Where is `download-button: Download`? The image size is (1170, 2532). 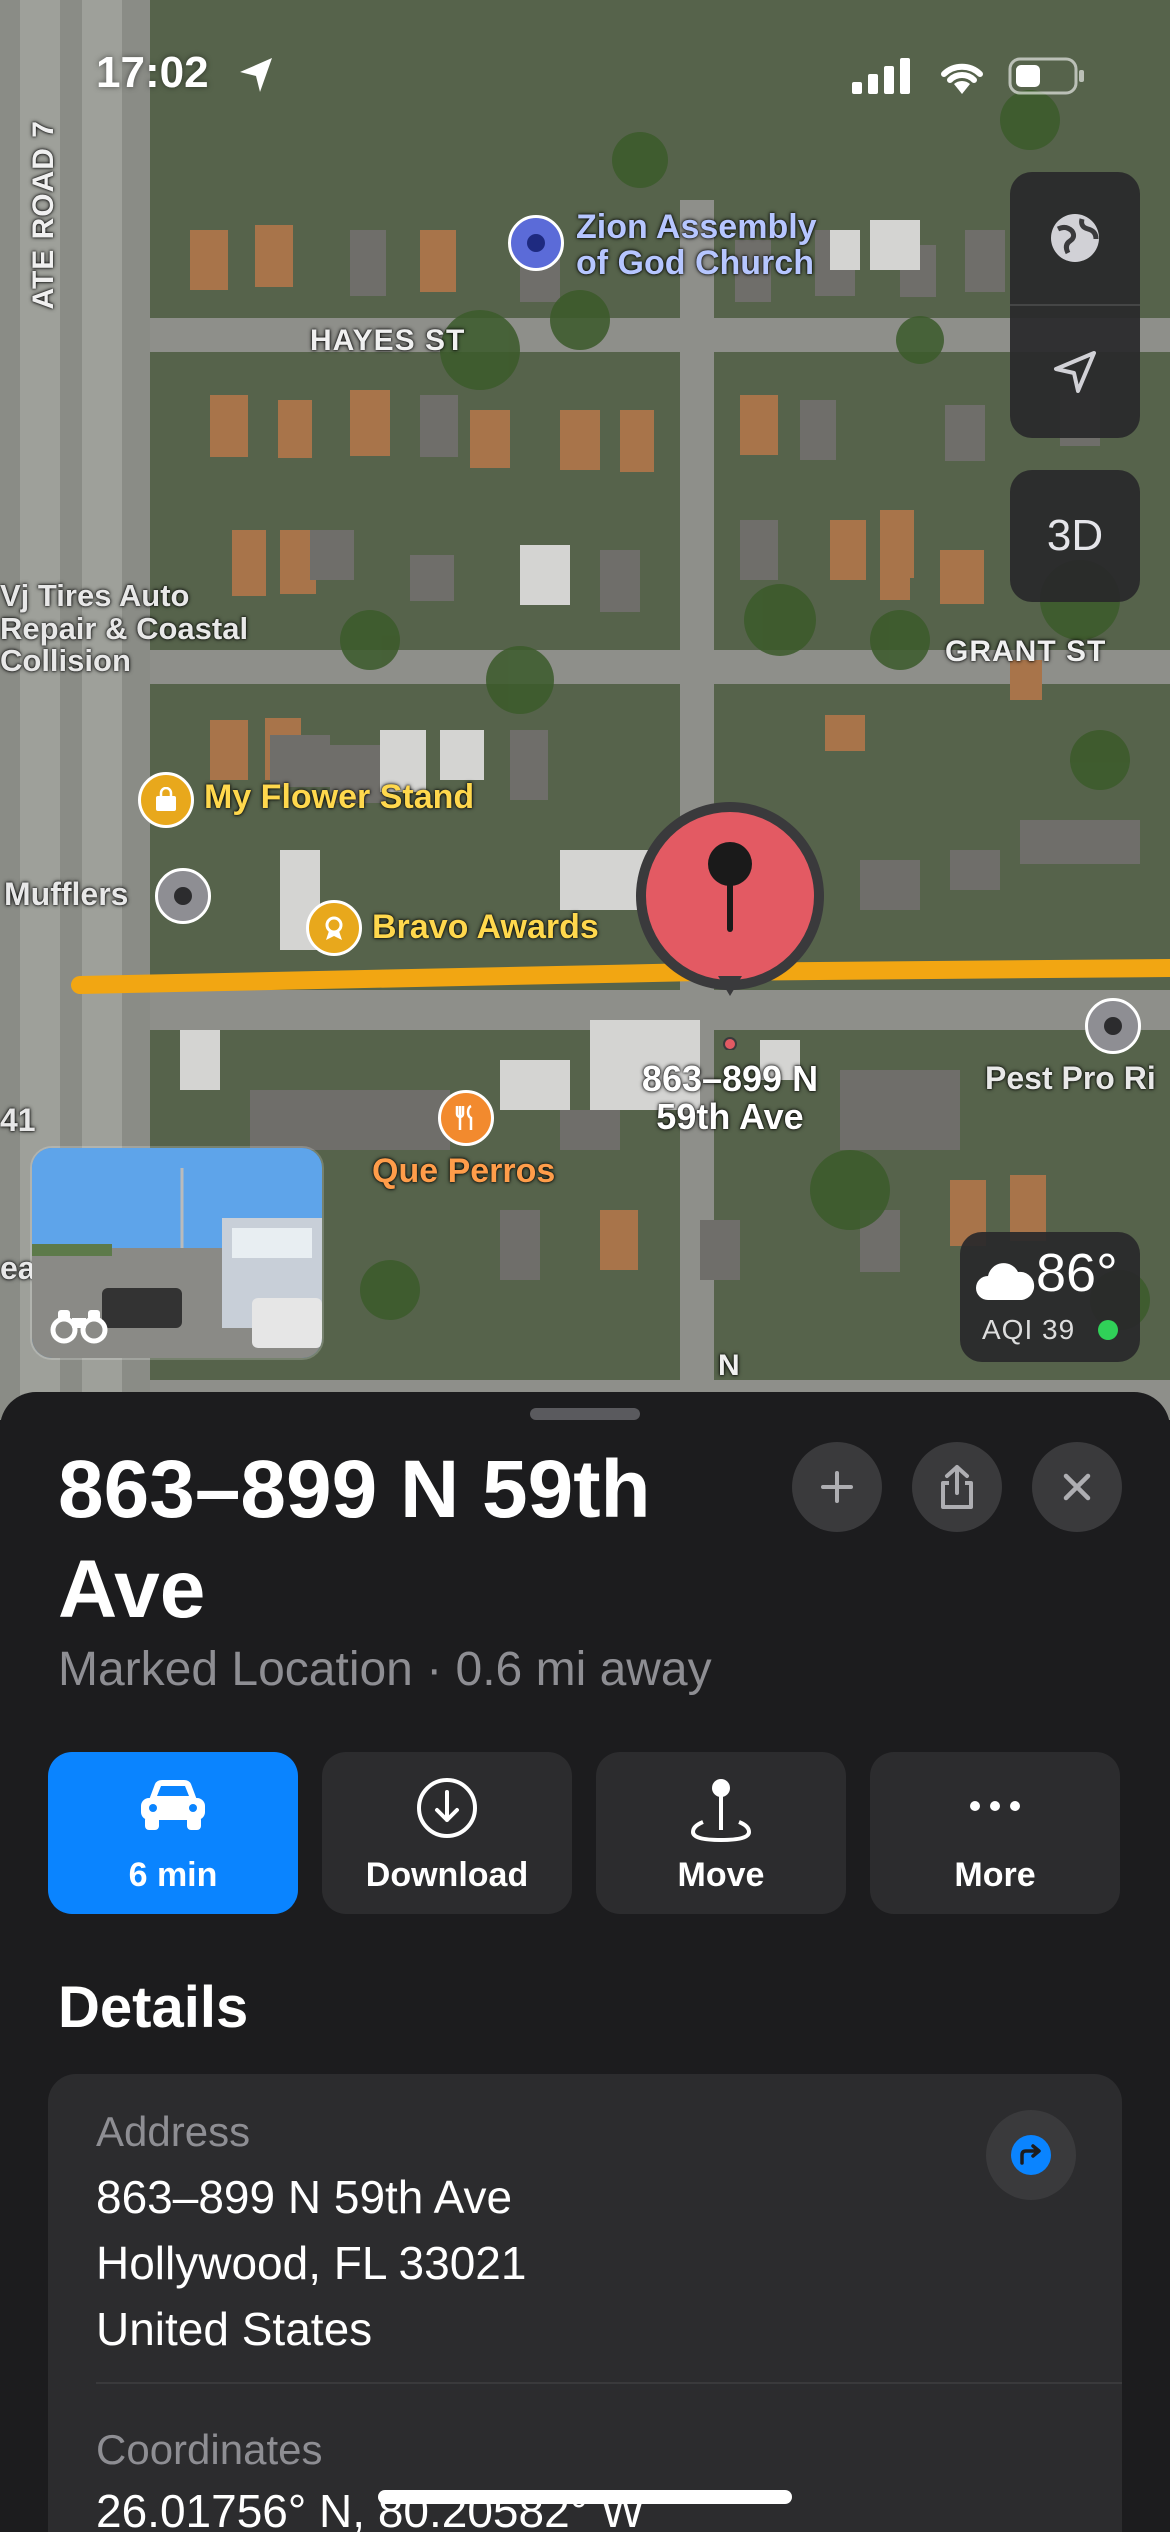 download-button: Download is located at coordinates (447, 1833).